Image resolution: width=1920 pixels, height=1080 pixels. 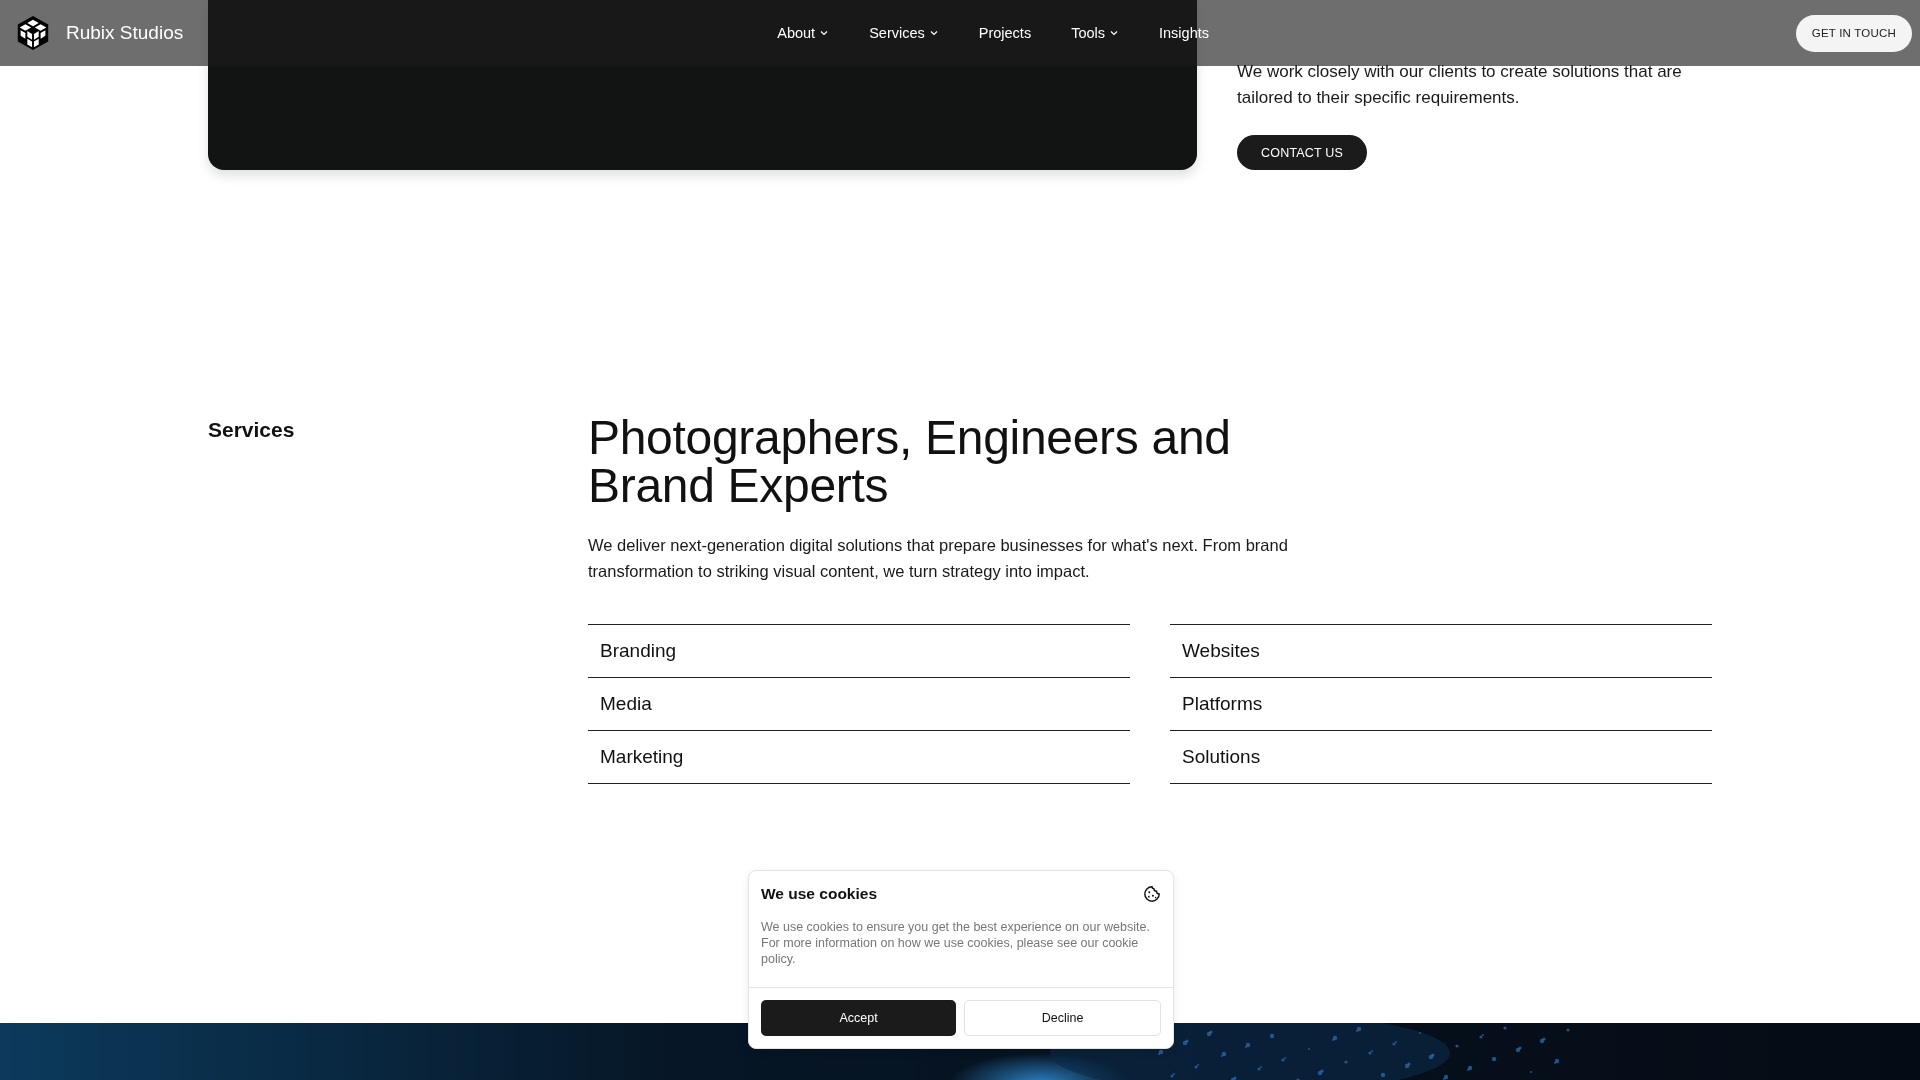 What do you see at coordinates (1441, 651) in the screenshot?
I see `service-link: Websites` at bounding box center [1441, 651].